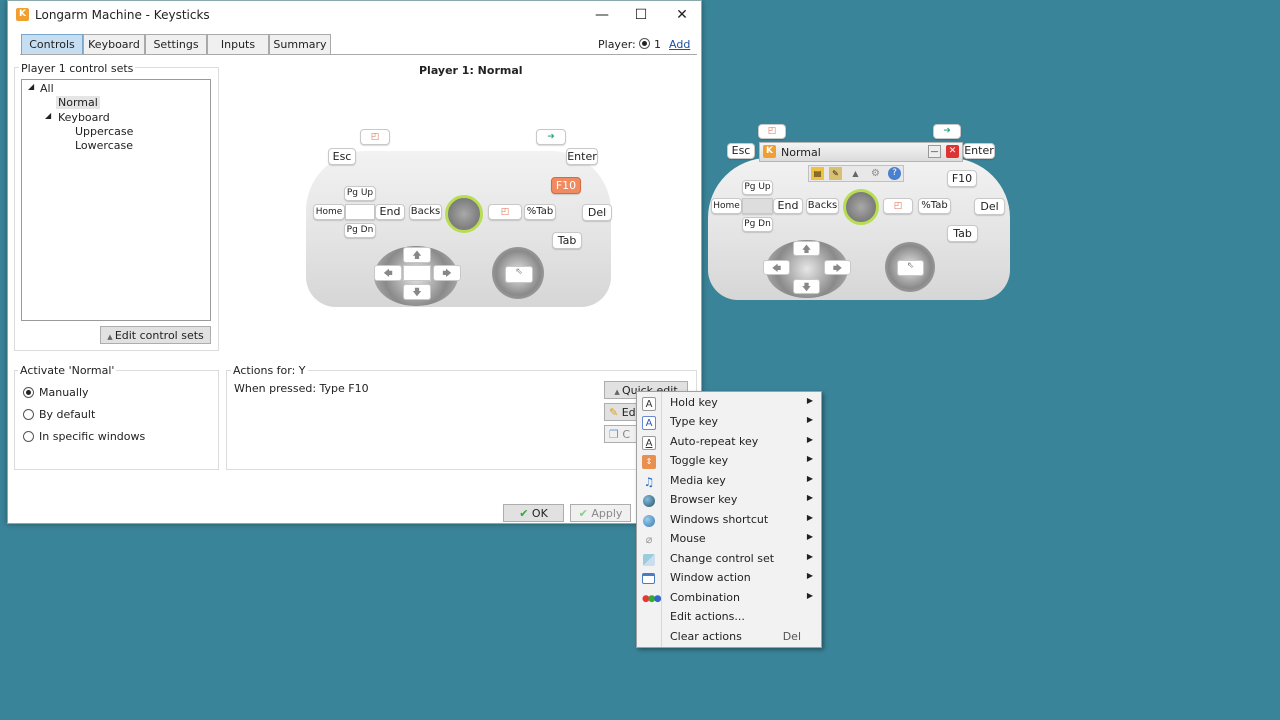 This screenshot has height=720, width=1280. Describe the element at coordinates (92, 436) in the screenshot. I see `radio-specific-windows-label: In specific windows` at that location.